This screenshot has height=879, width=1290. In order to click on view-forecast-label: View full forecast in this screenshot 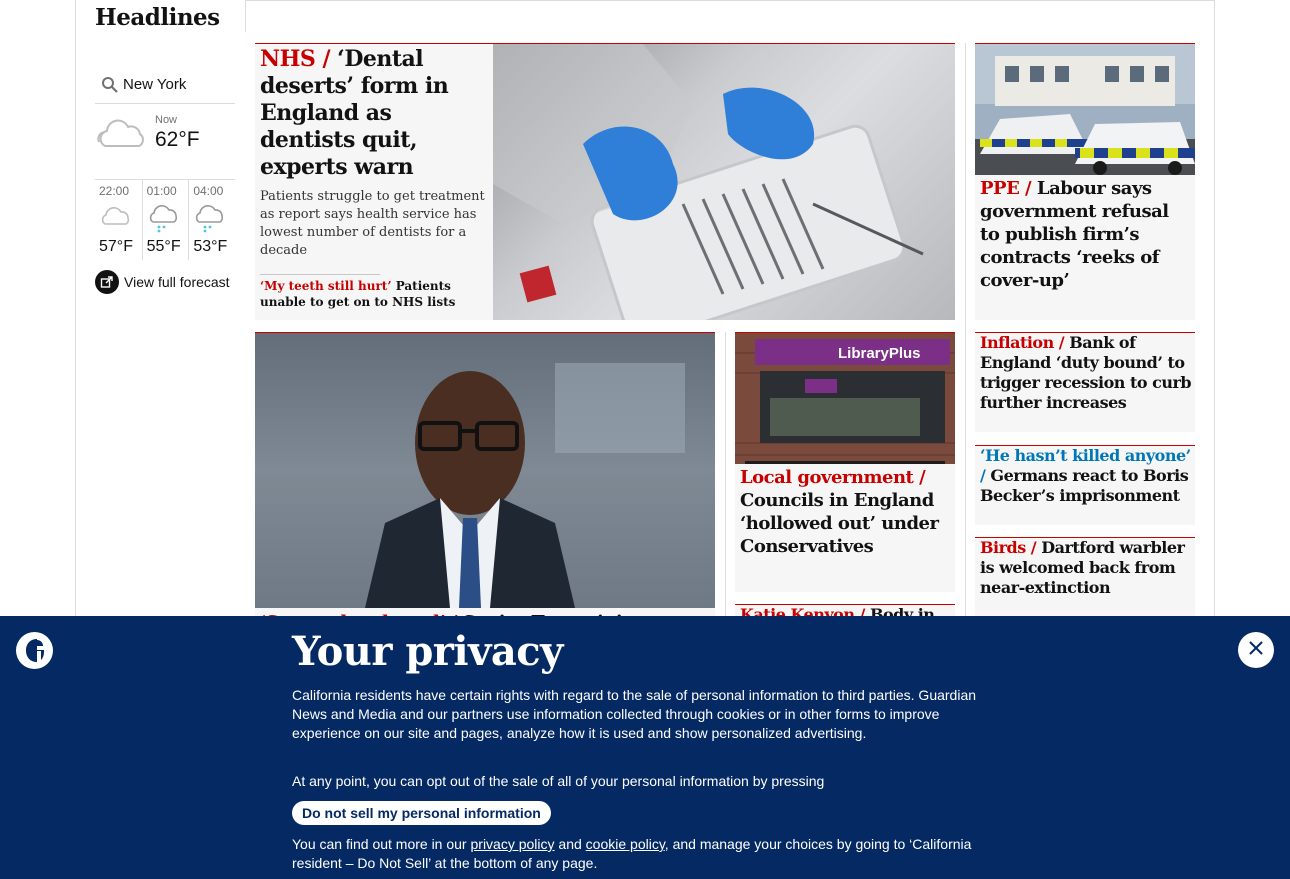, I will do `click(177, 282)`.